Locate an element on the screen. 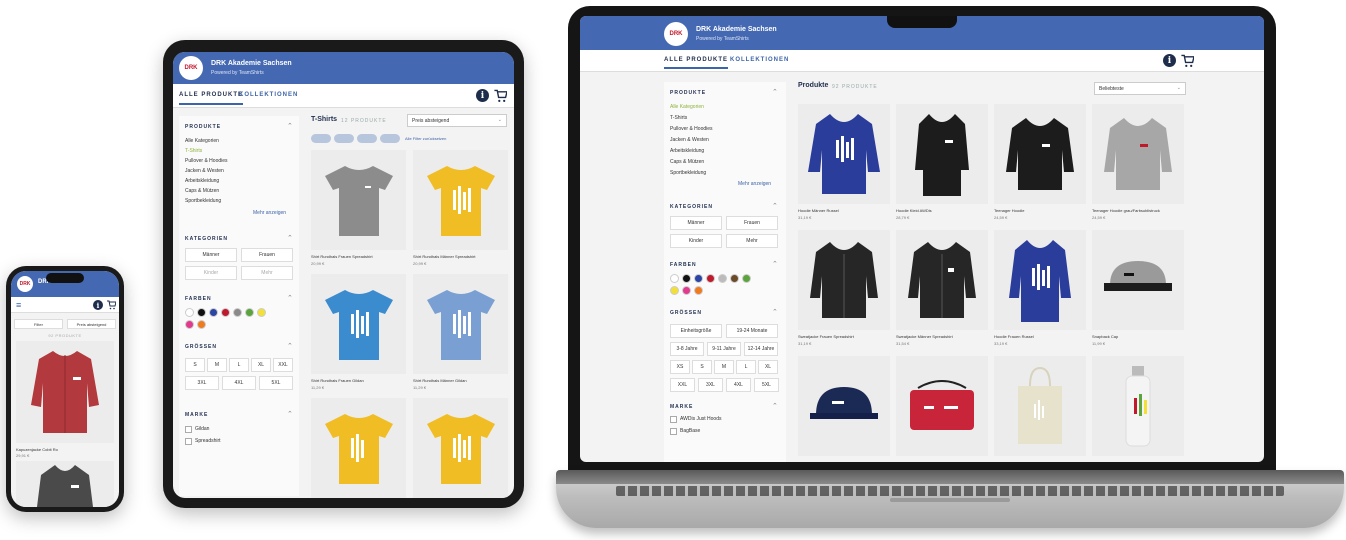 This screenshot has height=540, width=1346. size-einheitsgroesse-button: Einheitsgröße is located at coordinates (696, 331).